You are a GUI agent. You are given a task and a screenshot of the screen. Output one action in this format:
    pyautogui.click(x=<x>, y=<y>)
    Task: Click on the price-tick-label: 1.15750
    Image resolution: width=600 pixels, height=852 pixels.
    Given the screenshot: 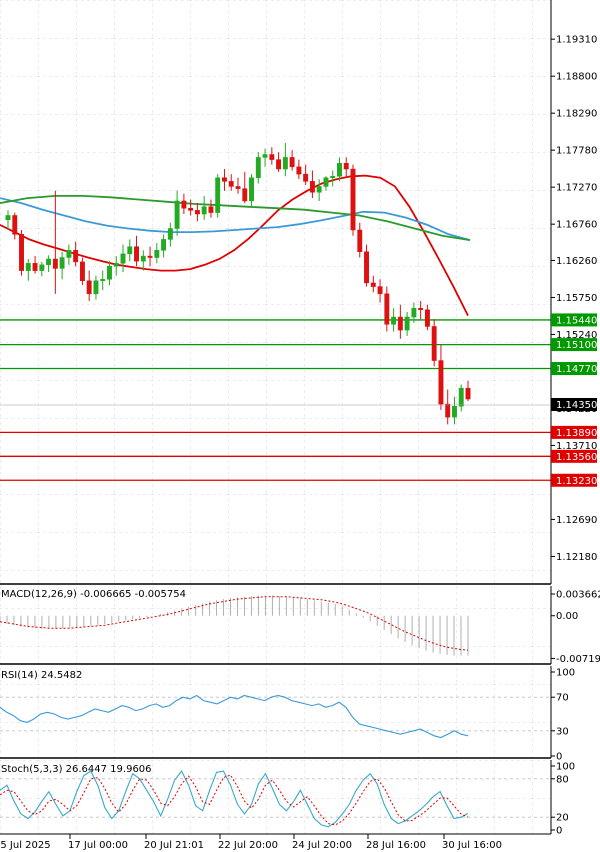 What is the action you would take?
    pyautogui.click(x=576, y=298)
    